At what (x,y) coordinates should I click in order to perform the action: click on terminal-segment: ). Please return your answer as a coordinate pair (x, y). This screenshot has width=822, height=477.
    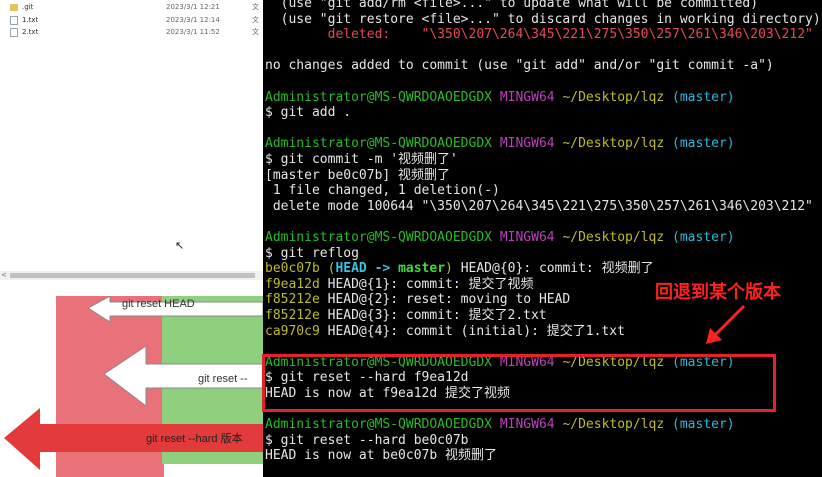
    Looking at the image, I should click on (449, 269).